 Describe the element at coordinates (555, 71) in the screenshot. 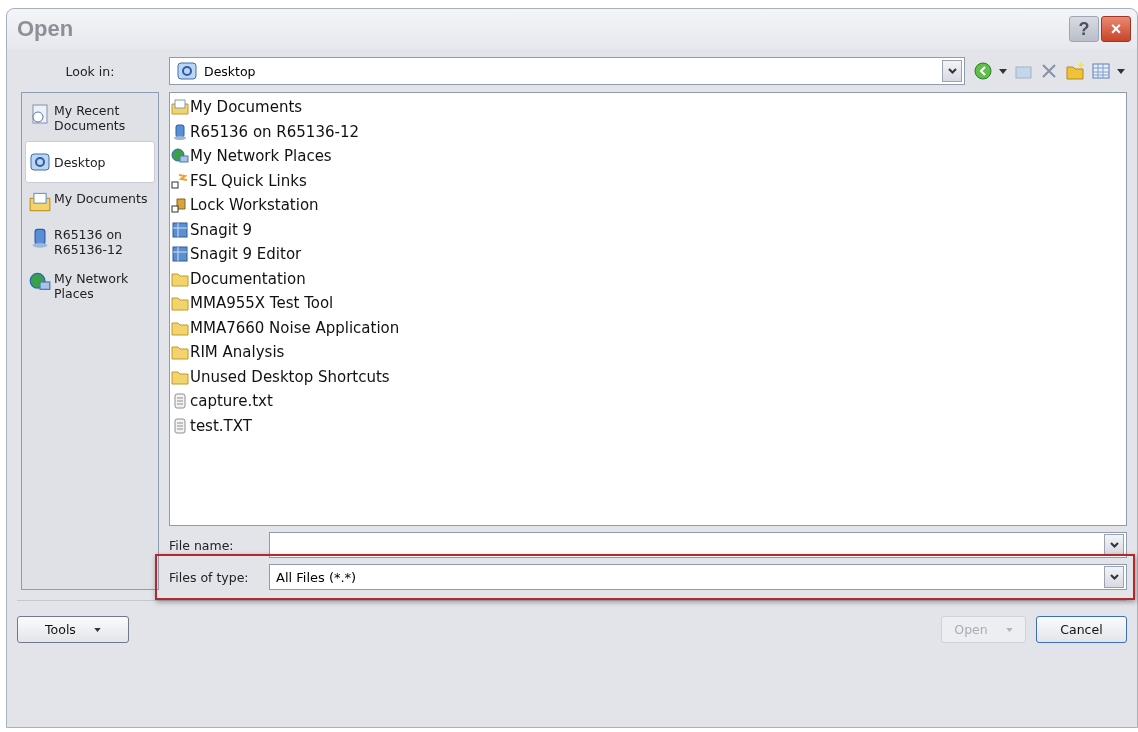

I see `look-in-value: Desktop` at that location.